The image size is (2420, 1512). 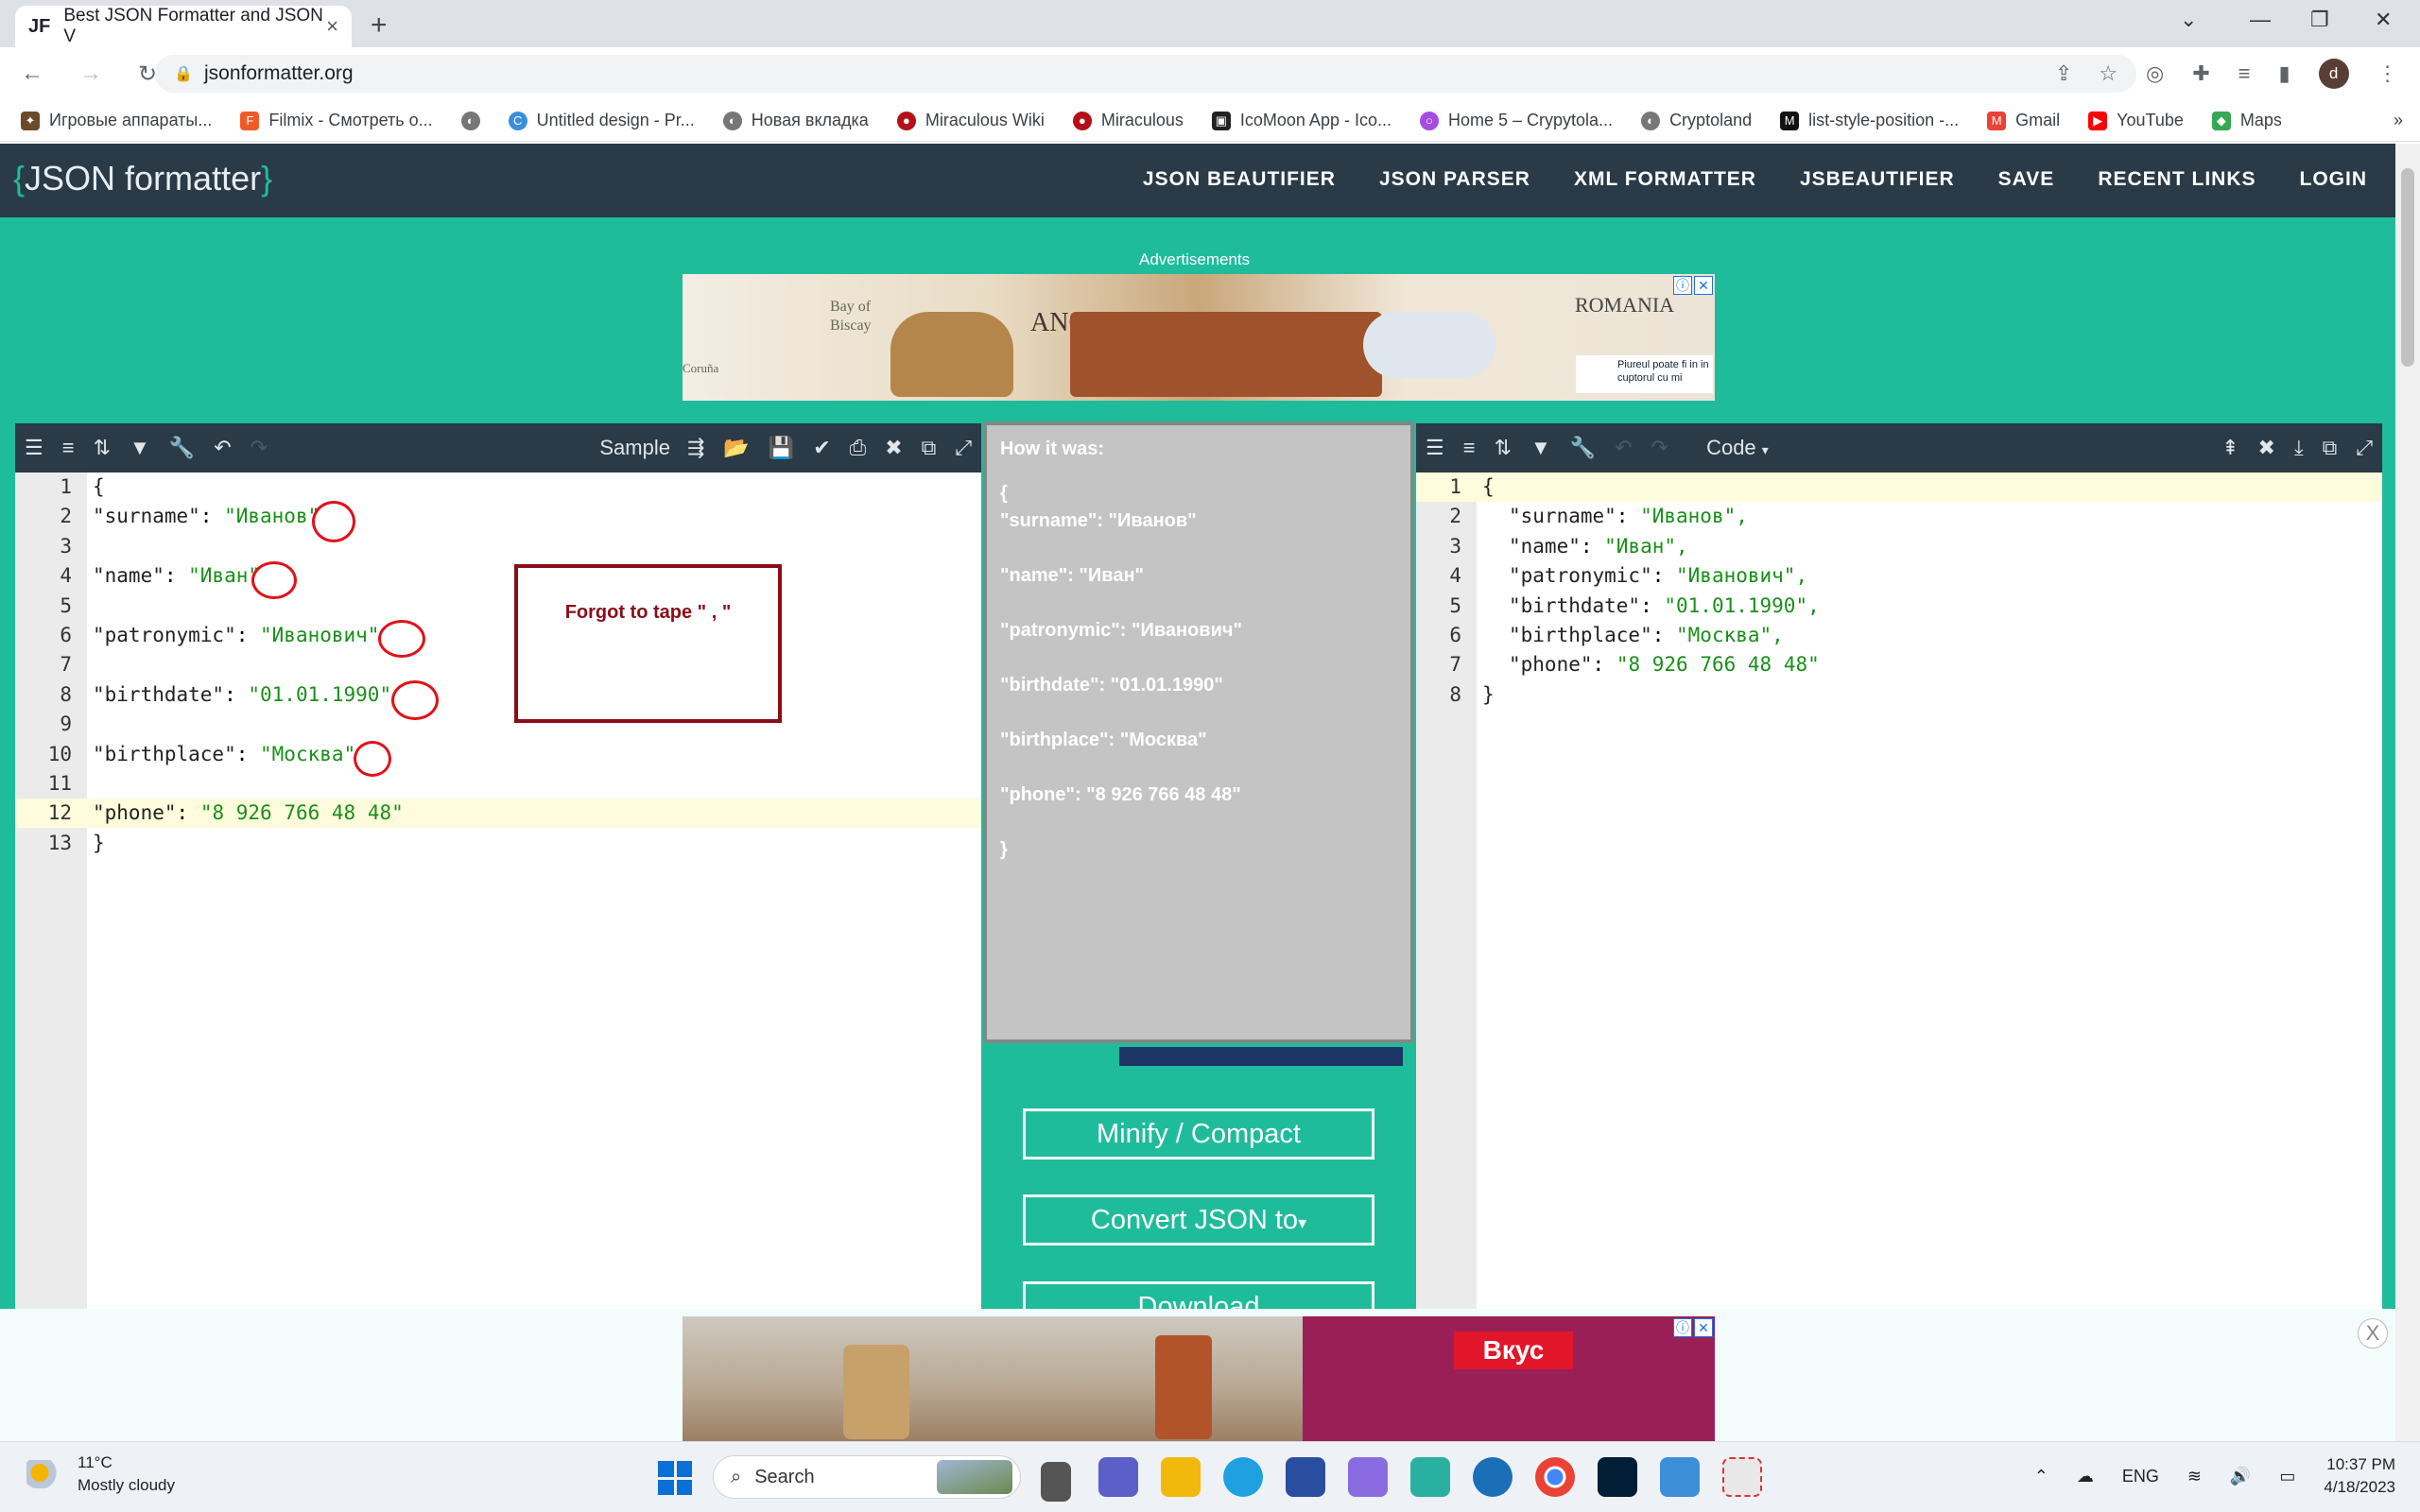 I want to click on nav-login: LOGIN, so click(x=2334, y=179).